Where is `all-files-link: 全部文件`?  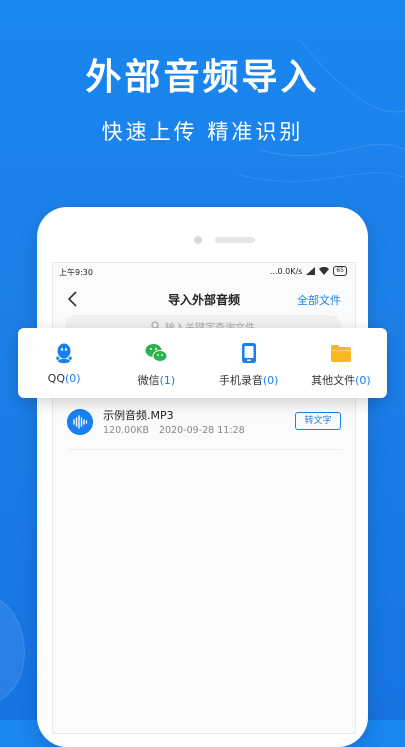
all-files-link: 全部文件 is located at coordinates (319, 300).